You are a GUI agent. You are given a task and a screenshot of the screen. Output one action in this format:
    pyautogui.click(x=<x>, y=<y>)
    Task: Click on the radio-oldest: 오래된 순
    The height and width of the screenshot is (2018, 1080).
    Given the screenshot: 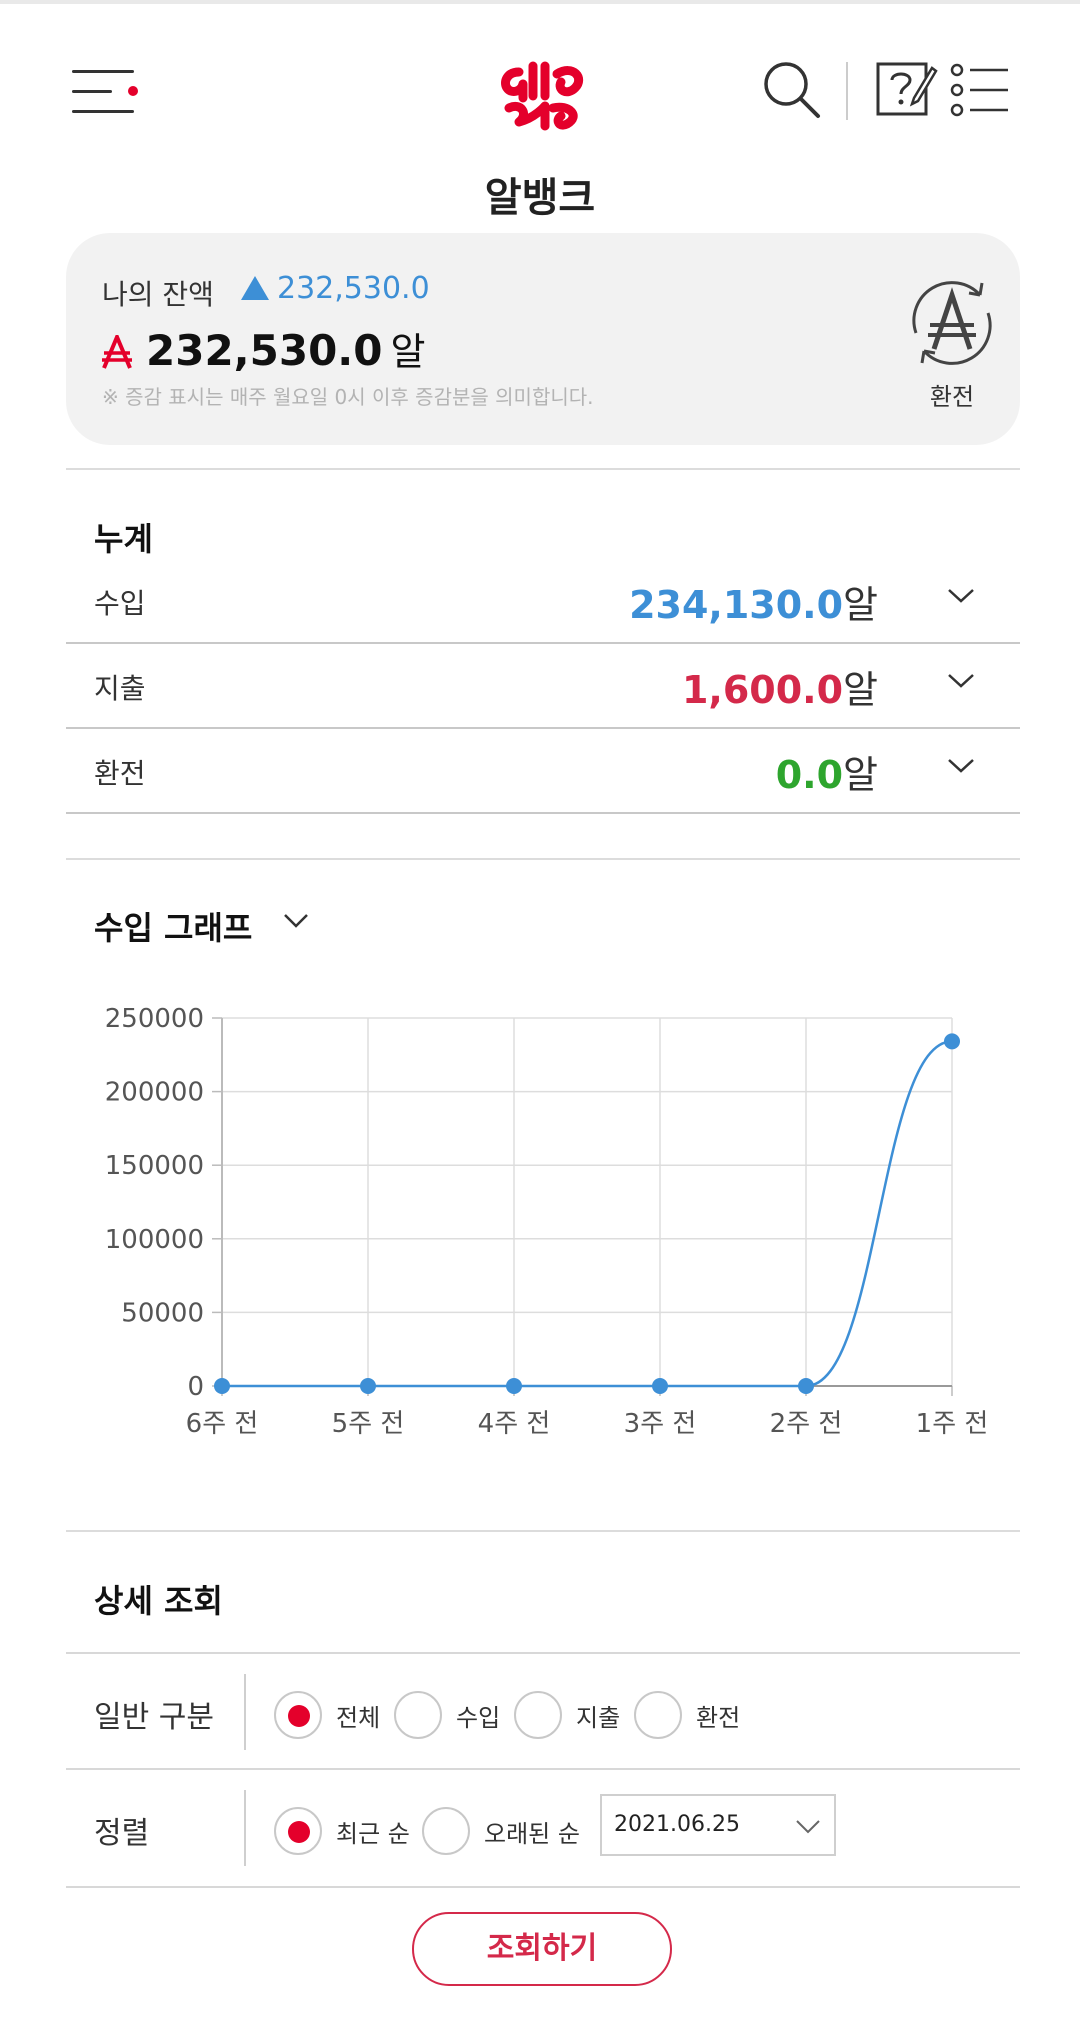 What is the action you would take?
    pyautogui.click(x=501, y=1831)
    